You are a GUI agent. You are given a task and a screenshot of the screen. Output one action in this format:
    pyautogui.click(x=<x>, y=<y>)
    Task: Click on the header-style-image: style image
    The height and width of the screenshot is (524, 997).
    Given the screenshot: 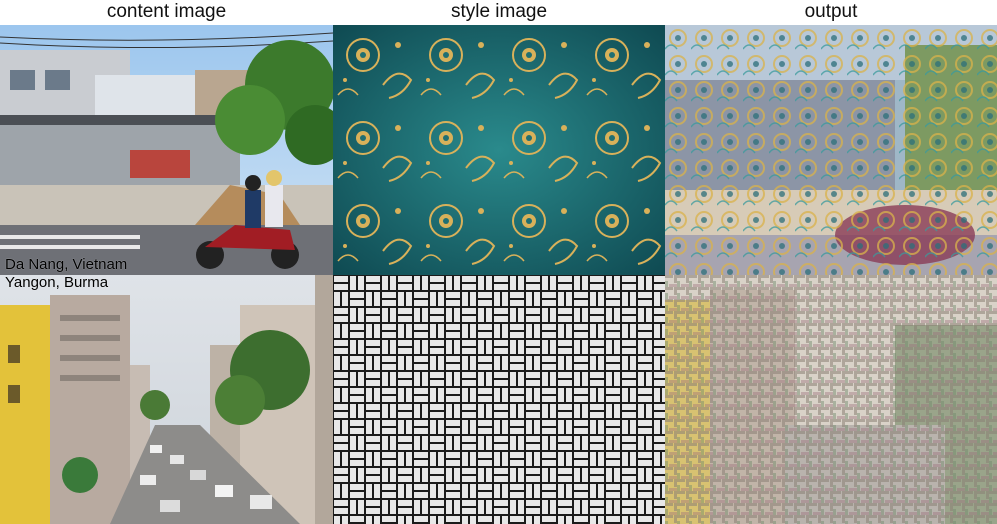 What is the action you would take?
    pyautogui.click(x=499, y=11)
    